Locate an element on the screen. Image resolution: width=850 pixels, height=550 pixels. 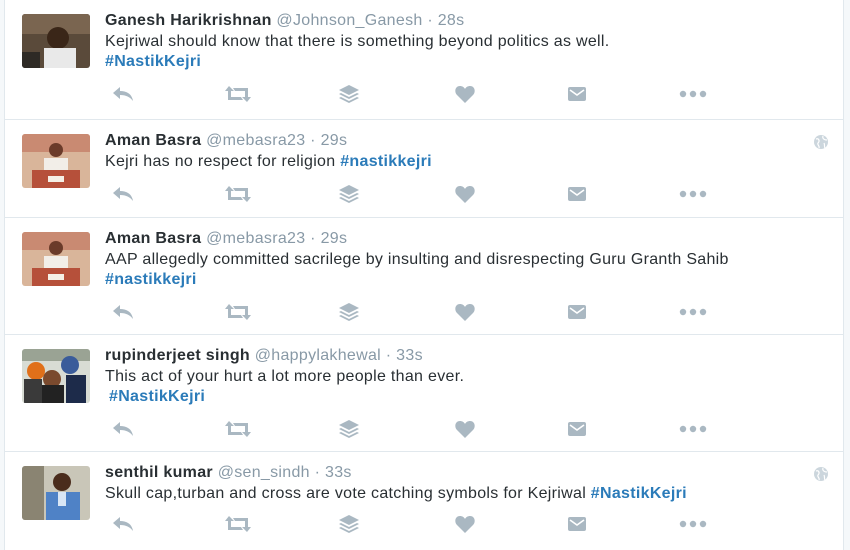
tweet-username: @Johnson_Ganesh is located at coordinates (349, 20).